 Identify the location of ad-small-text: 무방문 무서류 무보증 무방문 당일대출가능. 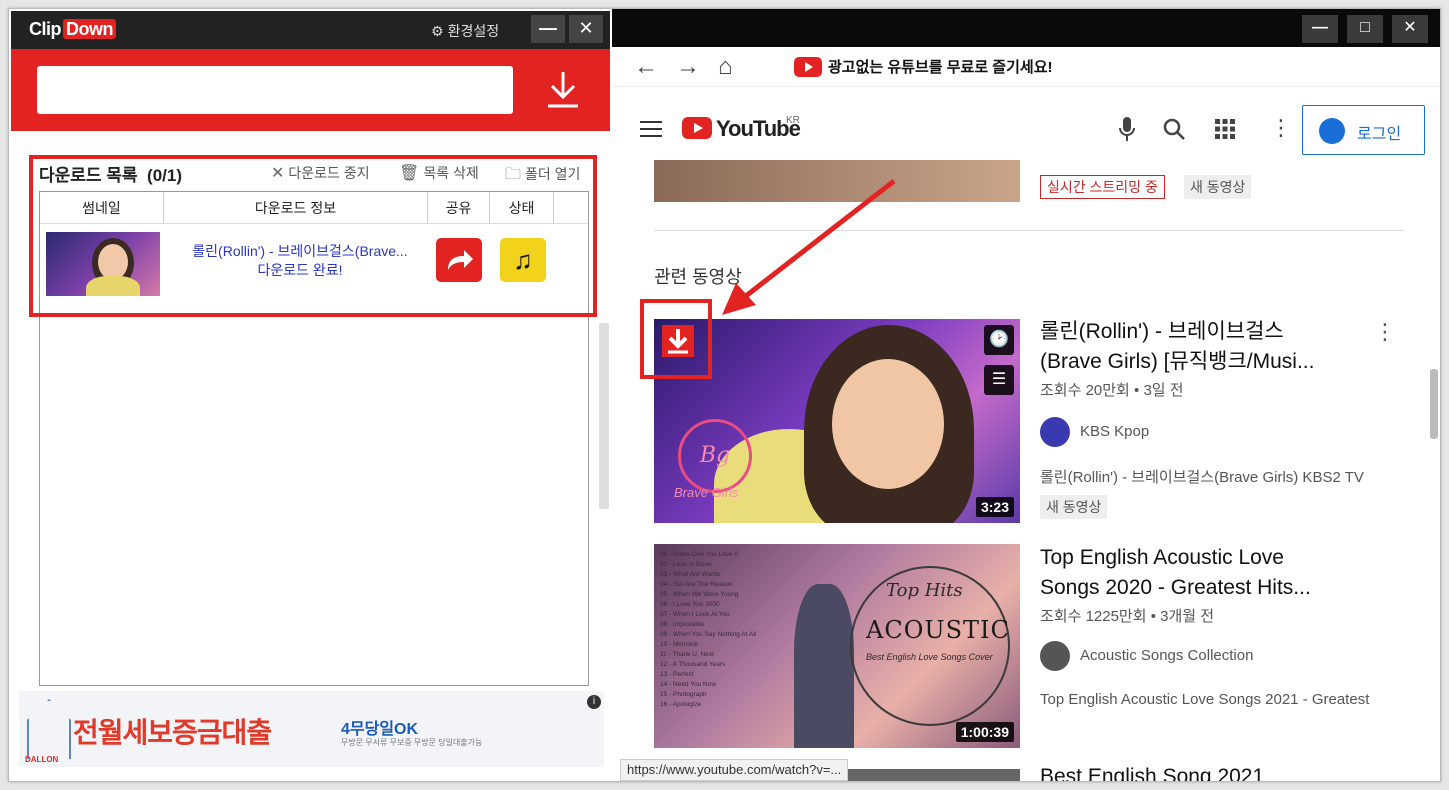
(412, 742).